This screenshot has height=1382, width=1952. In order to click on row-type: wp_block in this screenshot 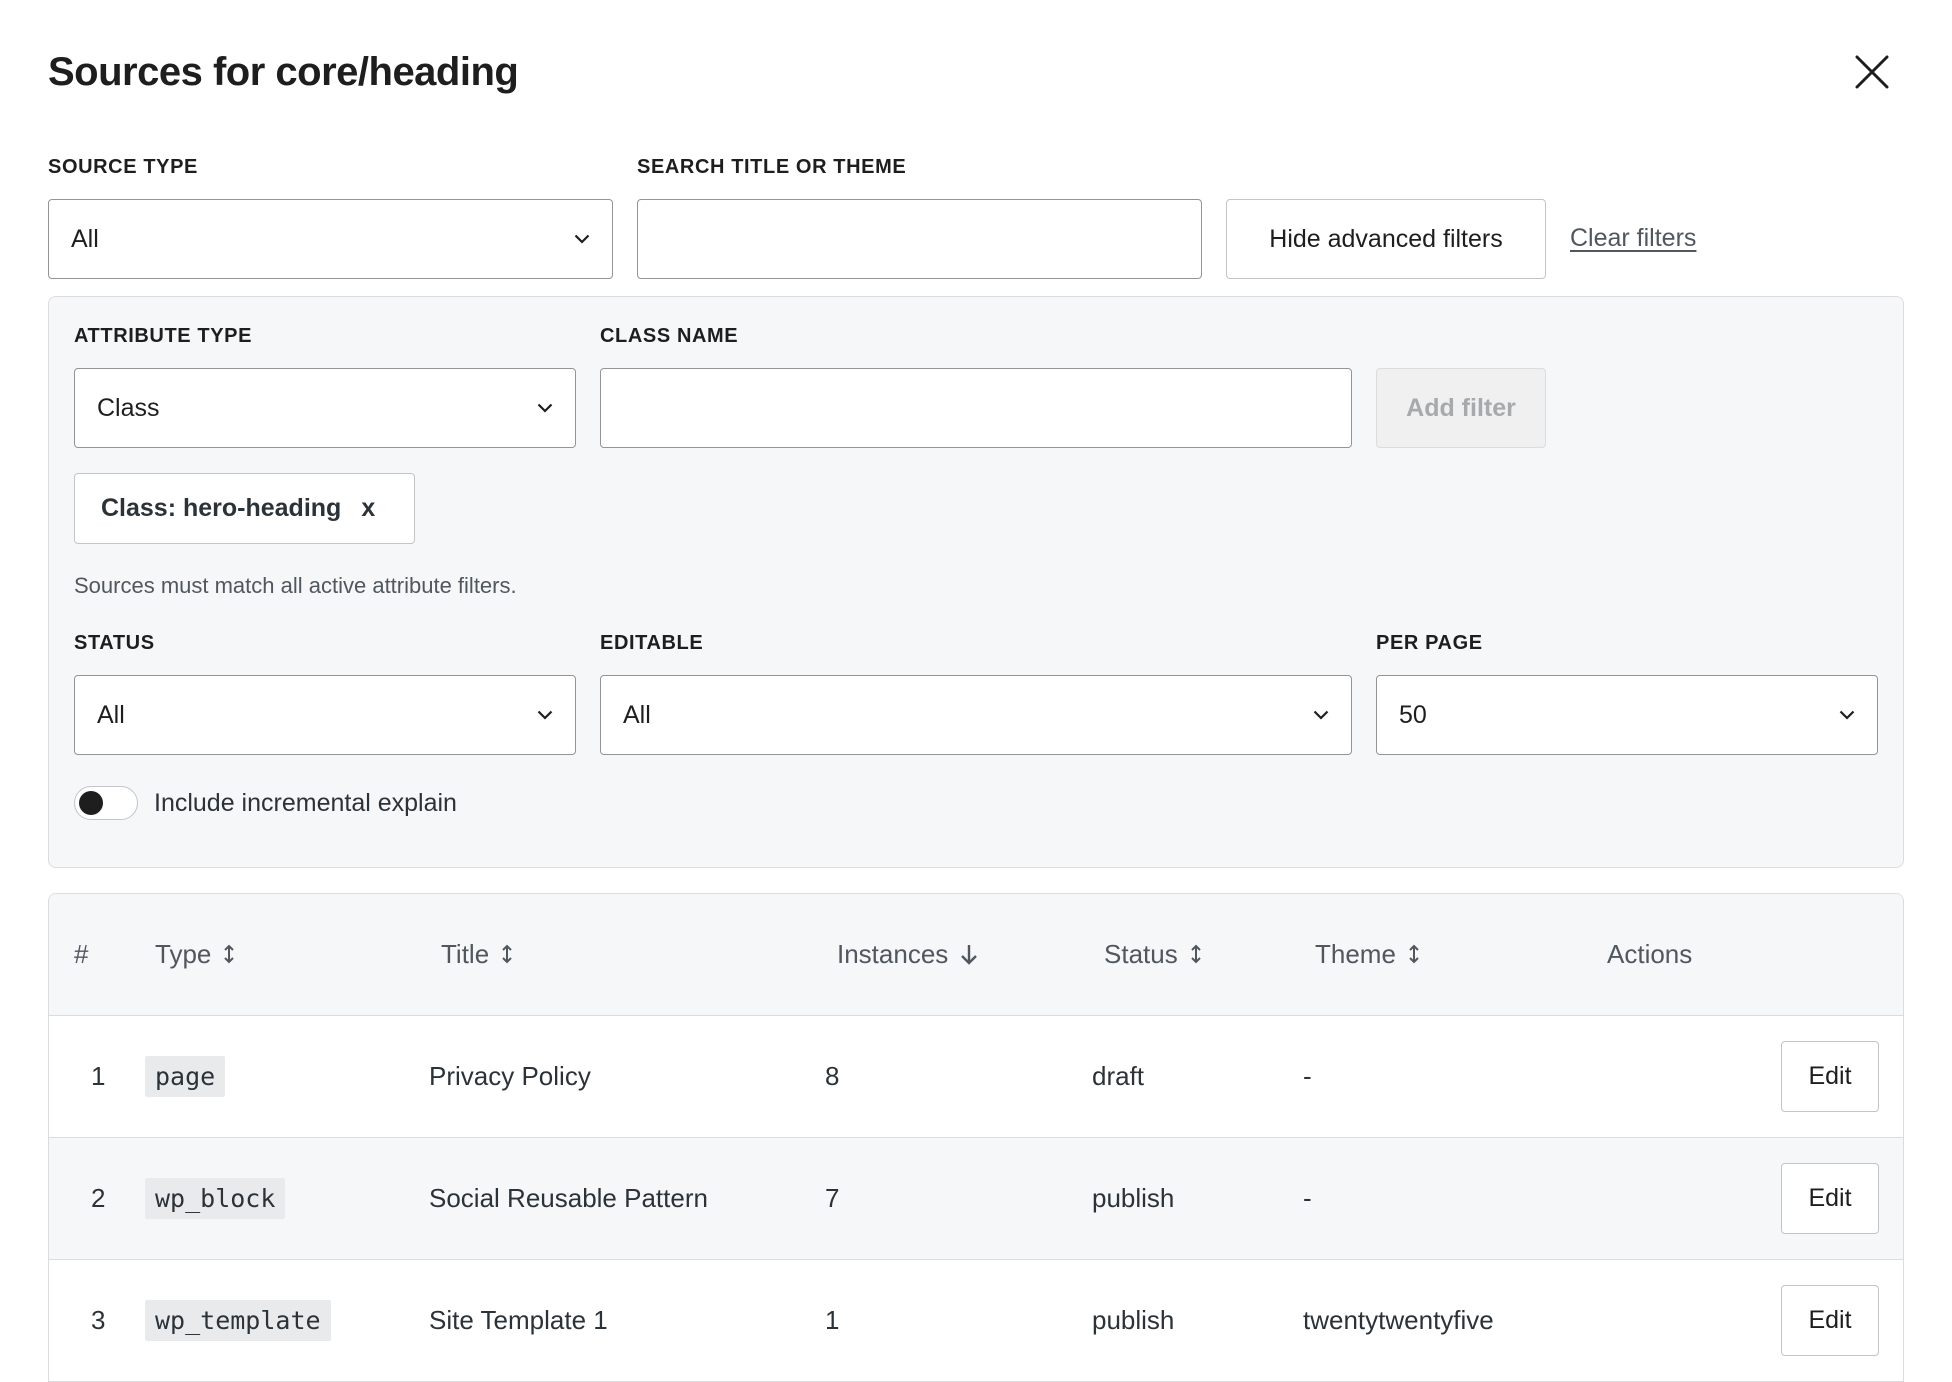, I will do `click(215, 1198)`.